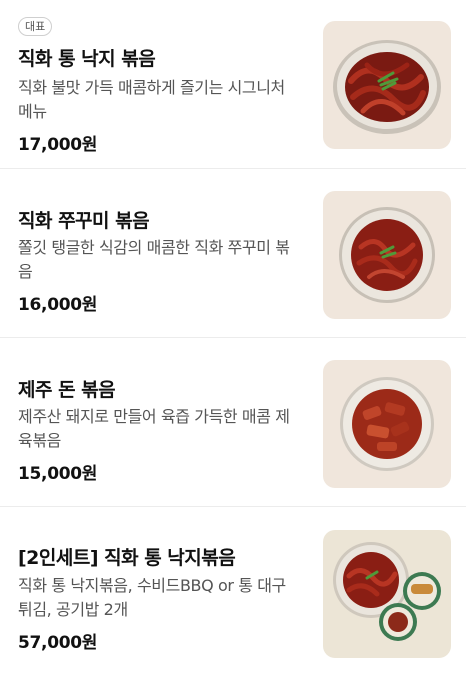 Image resolution: width=466 pixels, height=694 pixels. I want to click on menu-item-price: 17,000원, so click(58, 145).